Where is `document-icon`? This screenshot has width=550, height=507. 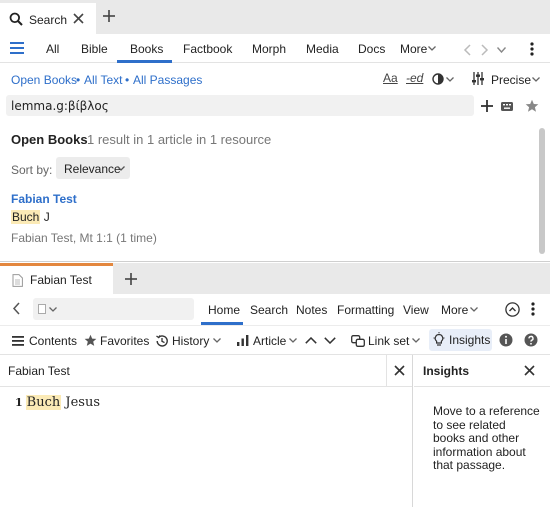 document-icon is located at coordinates (42, 309).